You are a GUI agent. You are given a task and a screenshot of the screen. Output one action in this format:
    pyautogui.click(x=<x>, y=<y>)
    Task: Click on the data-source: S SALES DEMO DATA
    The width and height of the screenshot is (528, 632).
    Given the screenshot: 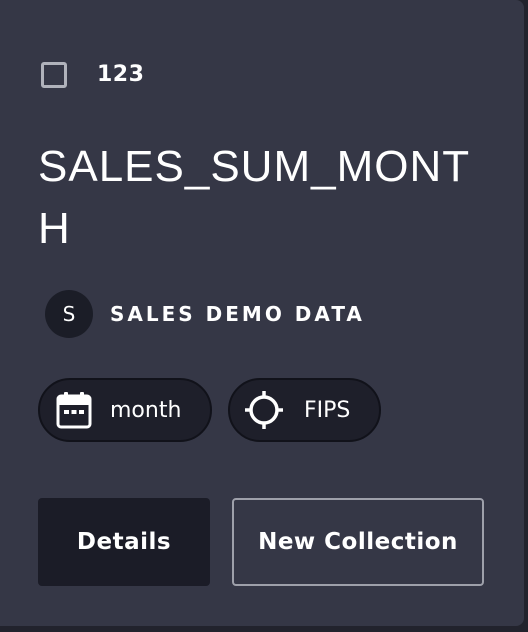 What is the action you would take?
    pyautogui.click(x=205, y=314)
    